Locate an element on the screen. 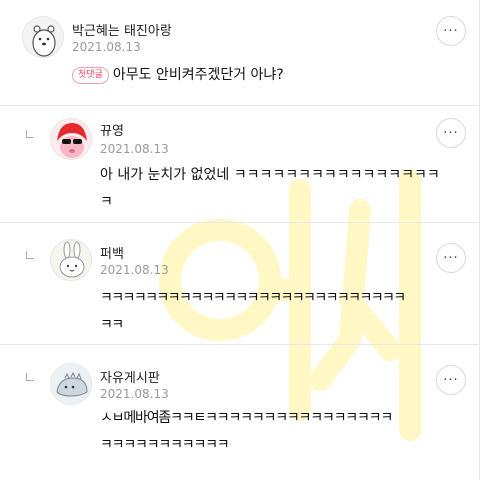 The height and width of the screenshot is (480, 480). avatar-blob is located at coordinates (71, 384).